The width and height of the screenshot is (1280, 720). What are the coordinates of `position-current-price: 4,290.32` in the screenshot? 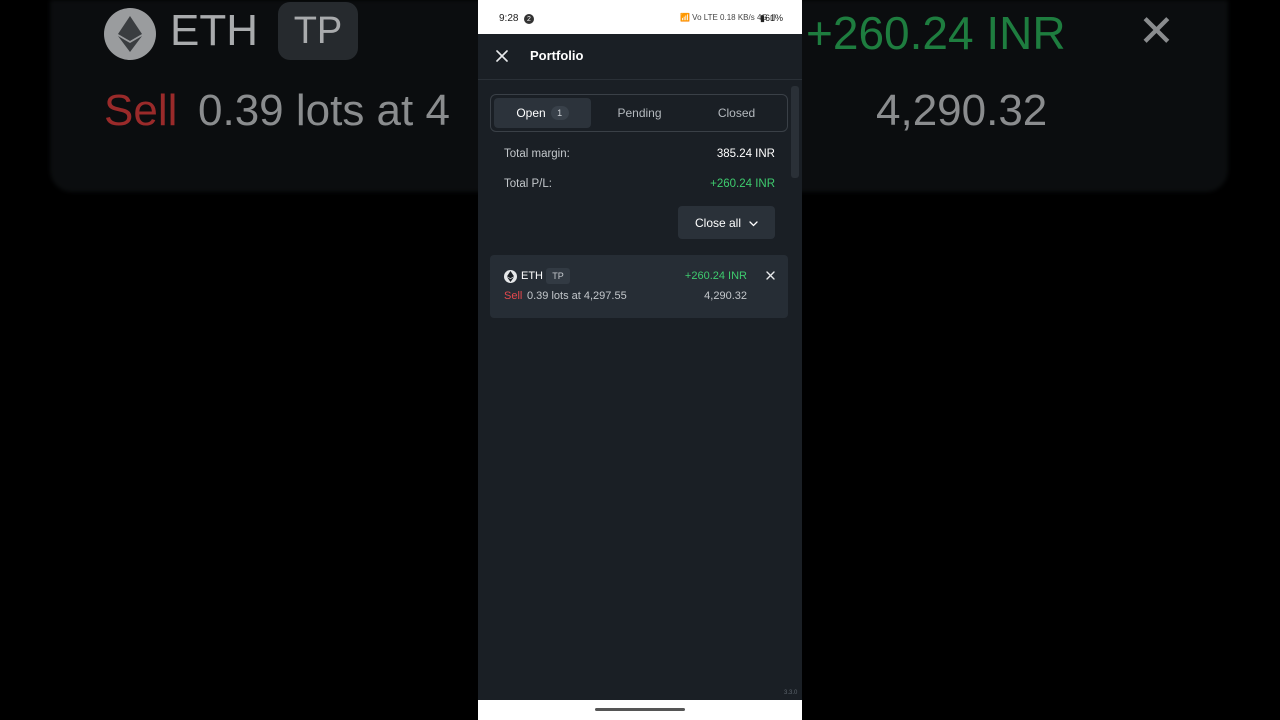 It's located at (725, 296).